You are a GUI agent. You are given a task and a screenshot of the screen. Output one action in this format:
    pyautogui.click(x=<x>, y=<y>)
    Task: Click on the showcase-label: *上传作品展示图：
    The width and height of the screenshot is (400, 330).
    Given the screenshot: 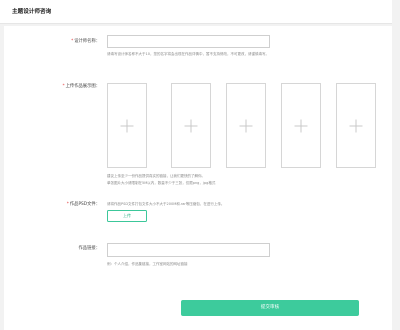 What is the action you would take?
    pyautogui.click(x=81, y=86)
    